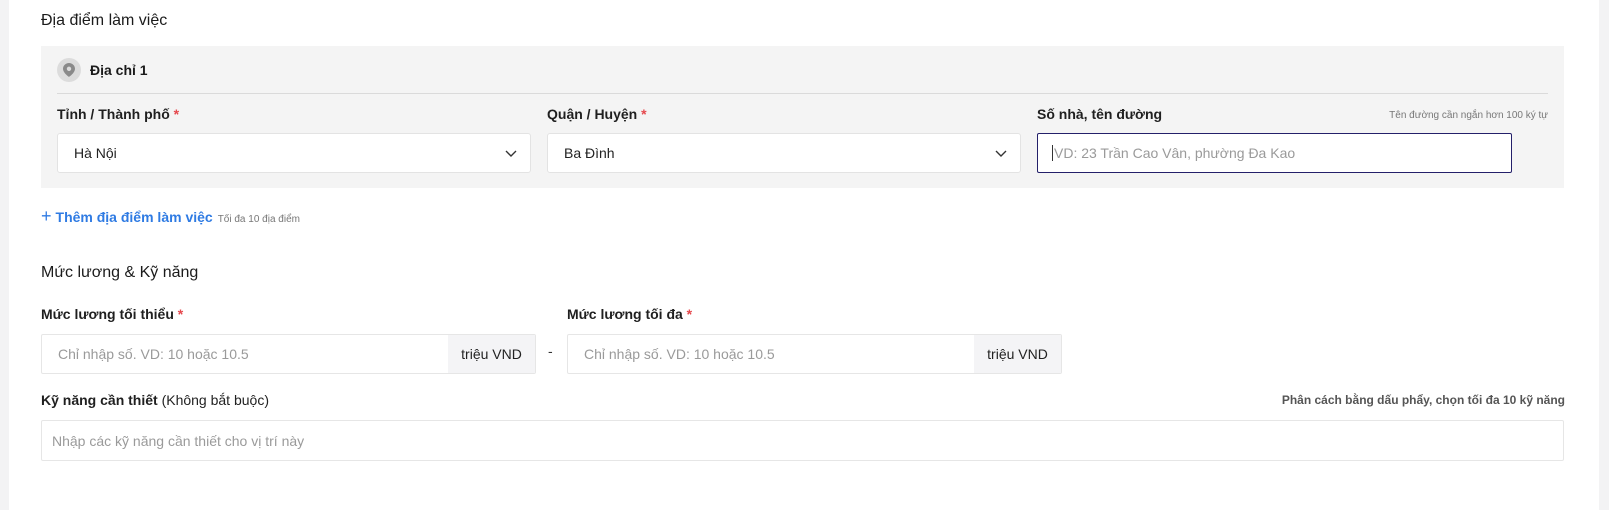  Describe the element at coordinates (153, 354) in the screenshot. I see `min-salary-placeholder: Chỉ nhập số. VD: 10 hoặc 10.5` at that location.